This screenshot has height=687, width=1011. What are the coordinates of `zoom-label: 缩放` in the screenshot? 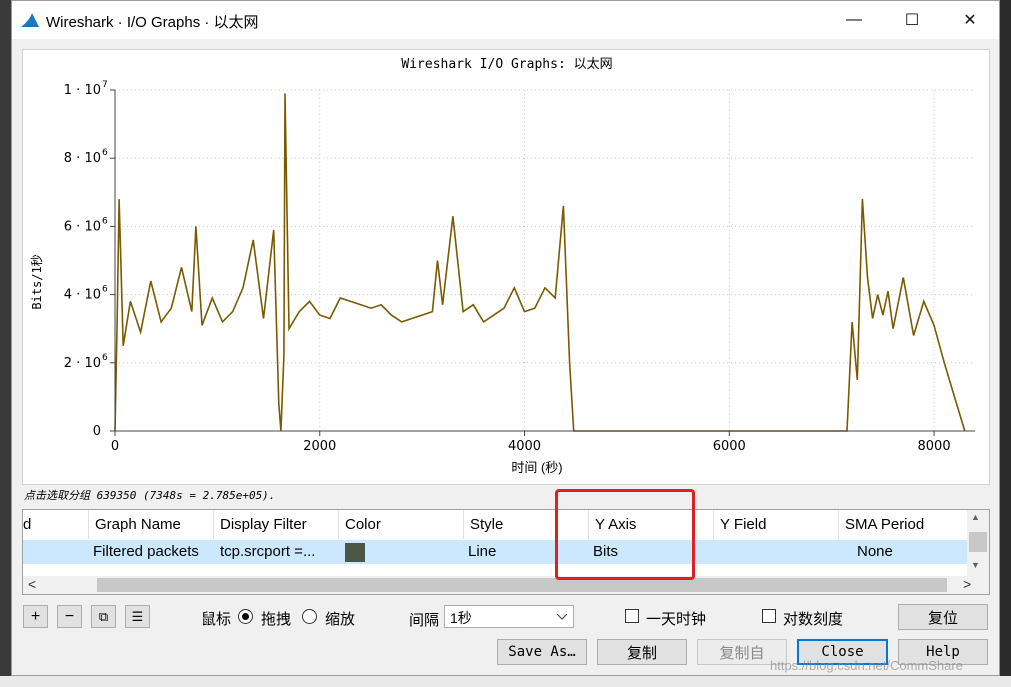 It's located at (340, 618).